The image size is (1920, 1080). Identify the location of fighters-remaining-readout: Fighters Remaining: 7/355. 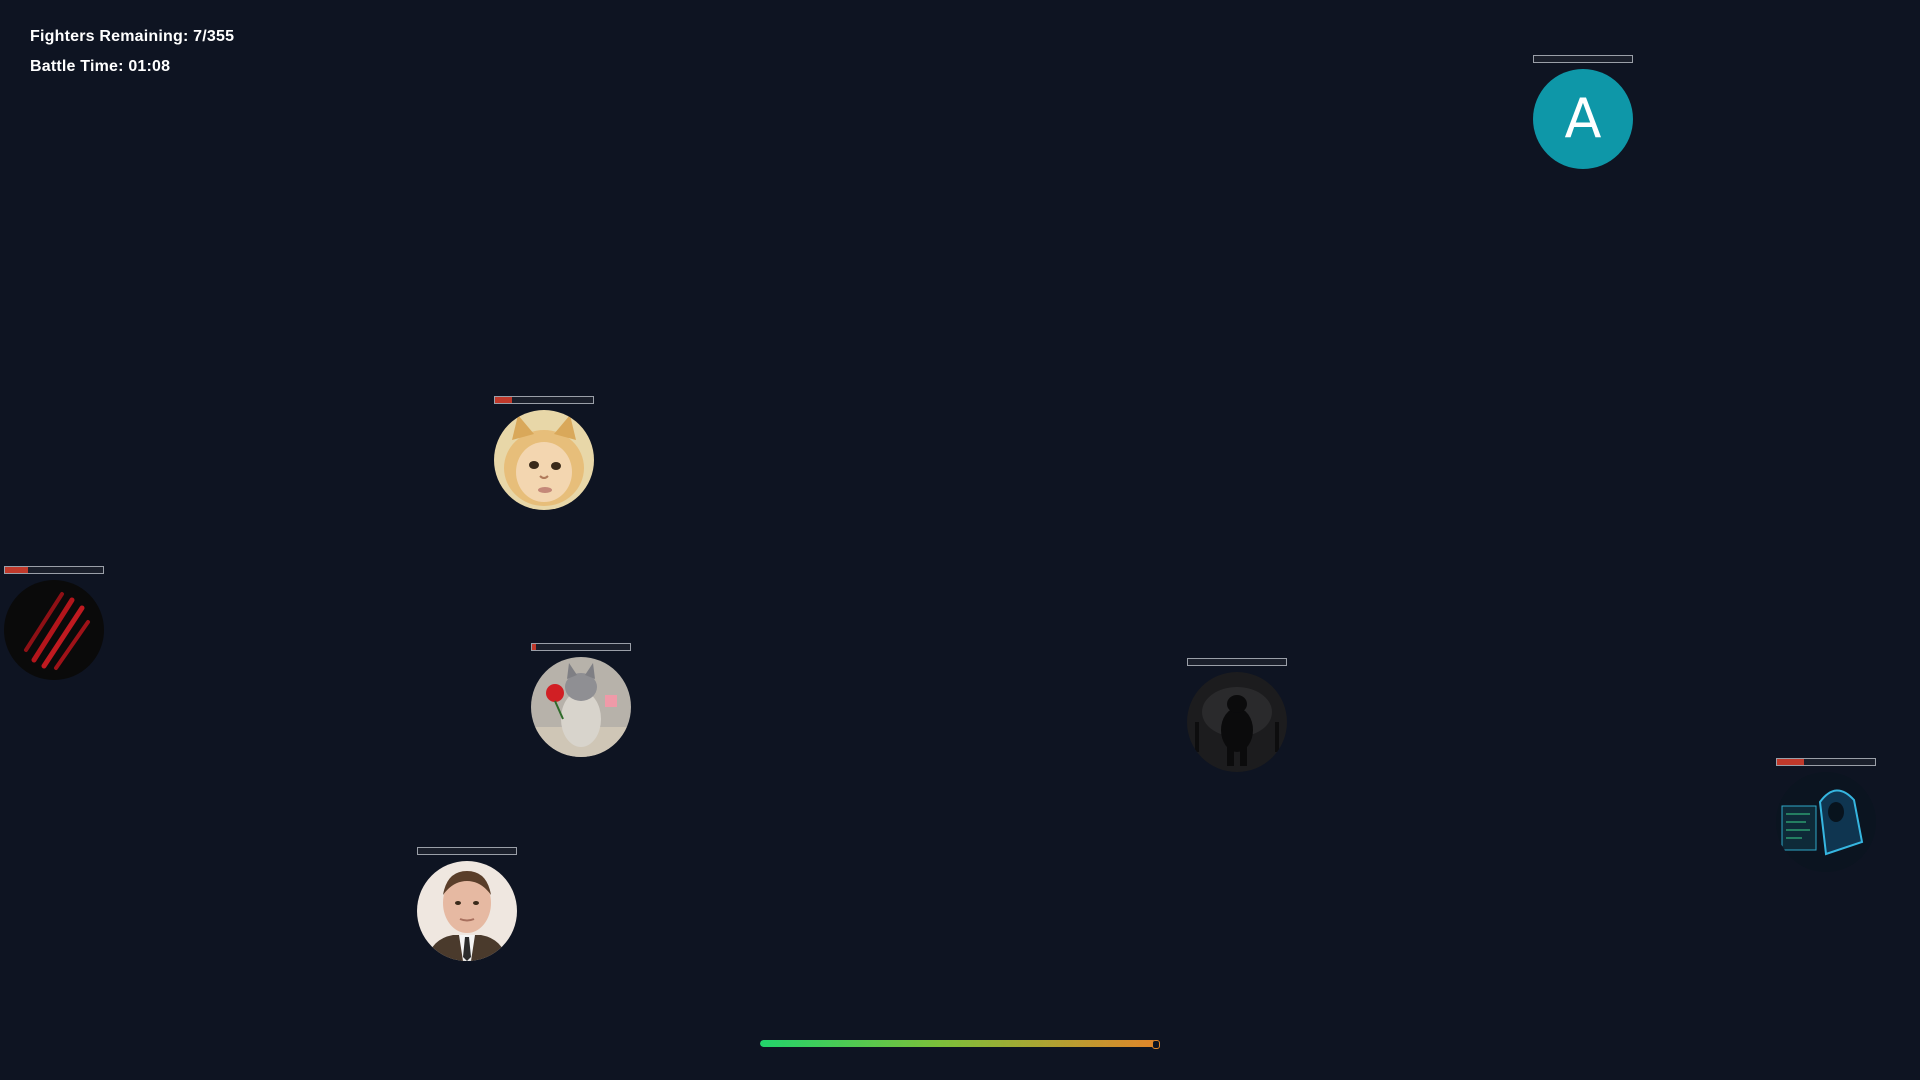
(132, 37).